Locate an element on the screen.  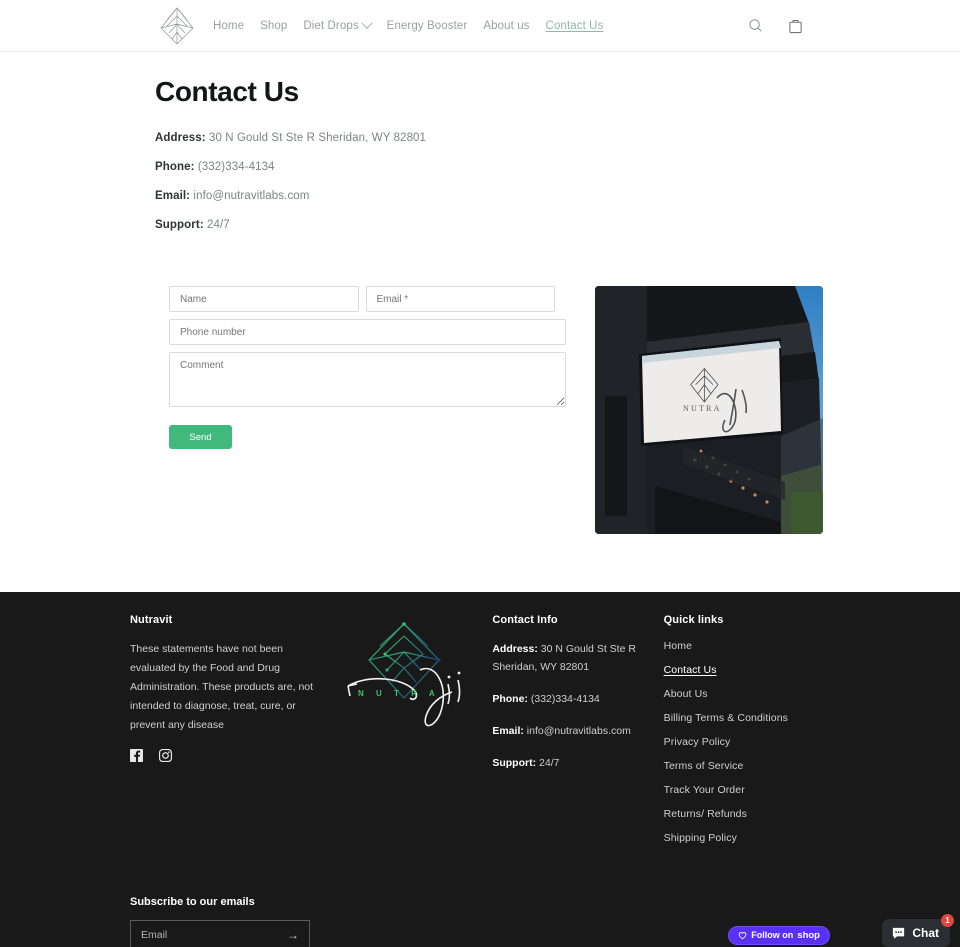
search-icon is located at coordinates (755, 26).